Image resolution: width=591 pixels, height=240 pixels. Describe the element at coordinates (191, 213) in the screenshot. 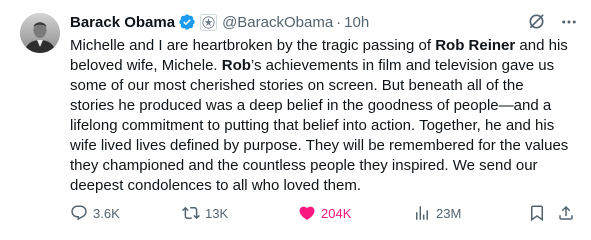

I see `repost-icon` at that location.